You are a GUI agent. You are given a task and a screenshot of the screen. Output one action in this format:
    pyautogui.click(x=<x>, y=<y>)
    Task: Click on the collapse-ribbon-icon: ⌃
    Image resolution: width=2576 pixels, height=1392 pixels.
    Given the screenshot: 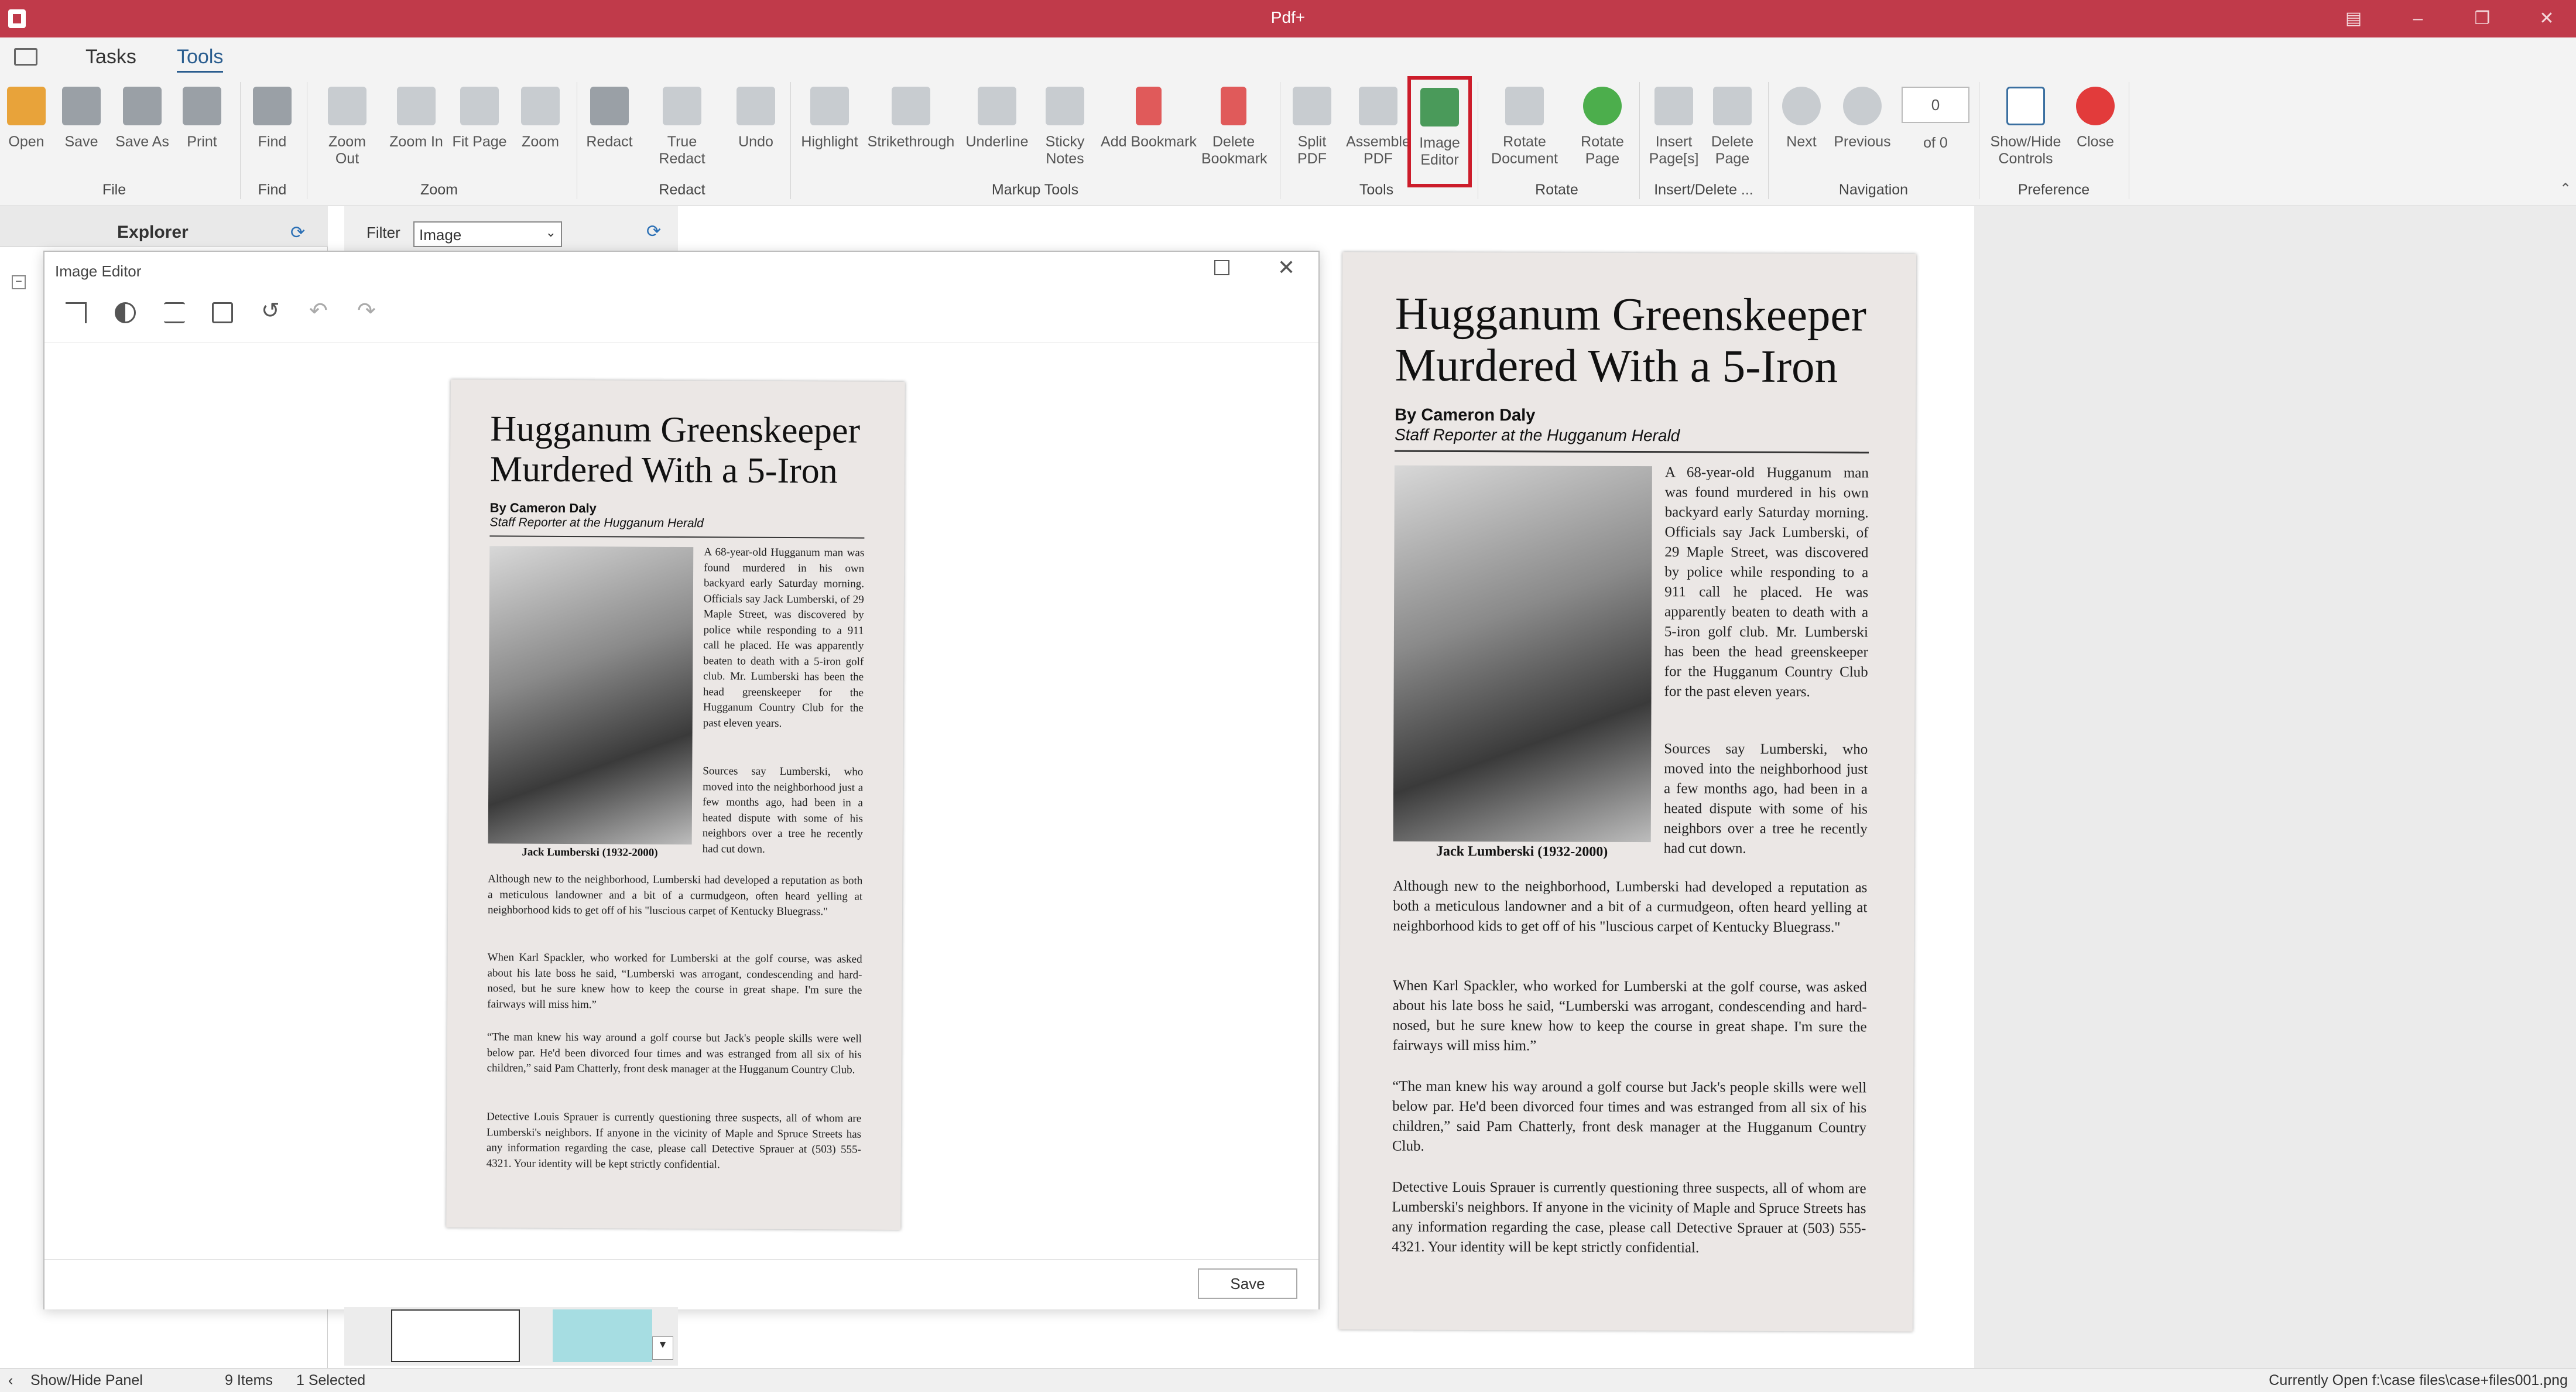 What is the action you would take?
    pyautogui.click(x=2565, y=188)
    